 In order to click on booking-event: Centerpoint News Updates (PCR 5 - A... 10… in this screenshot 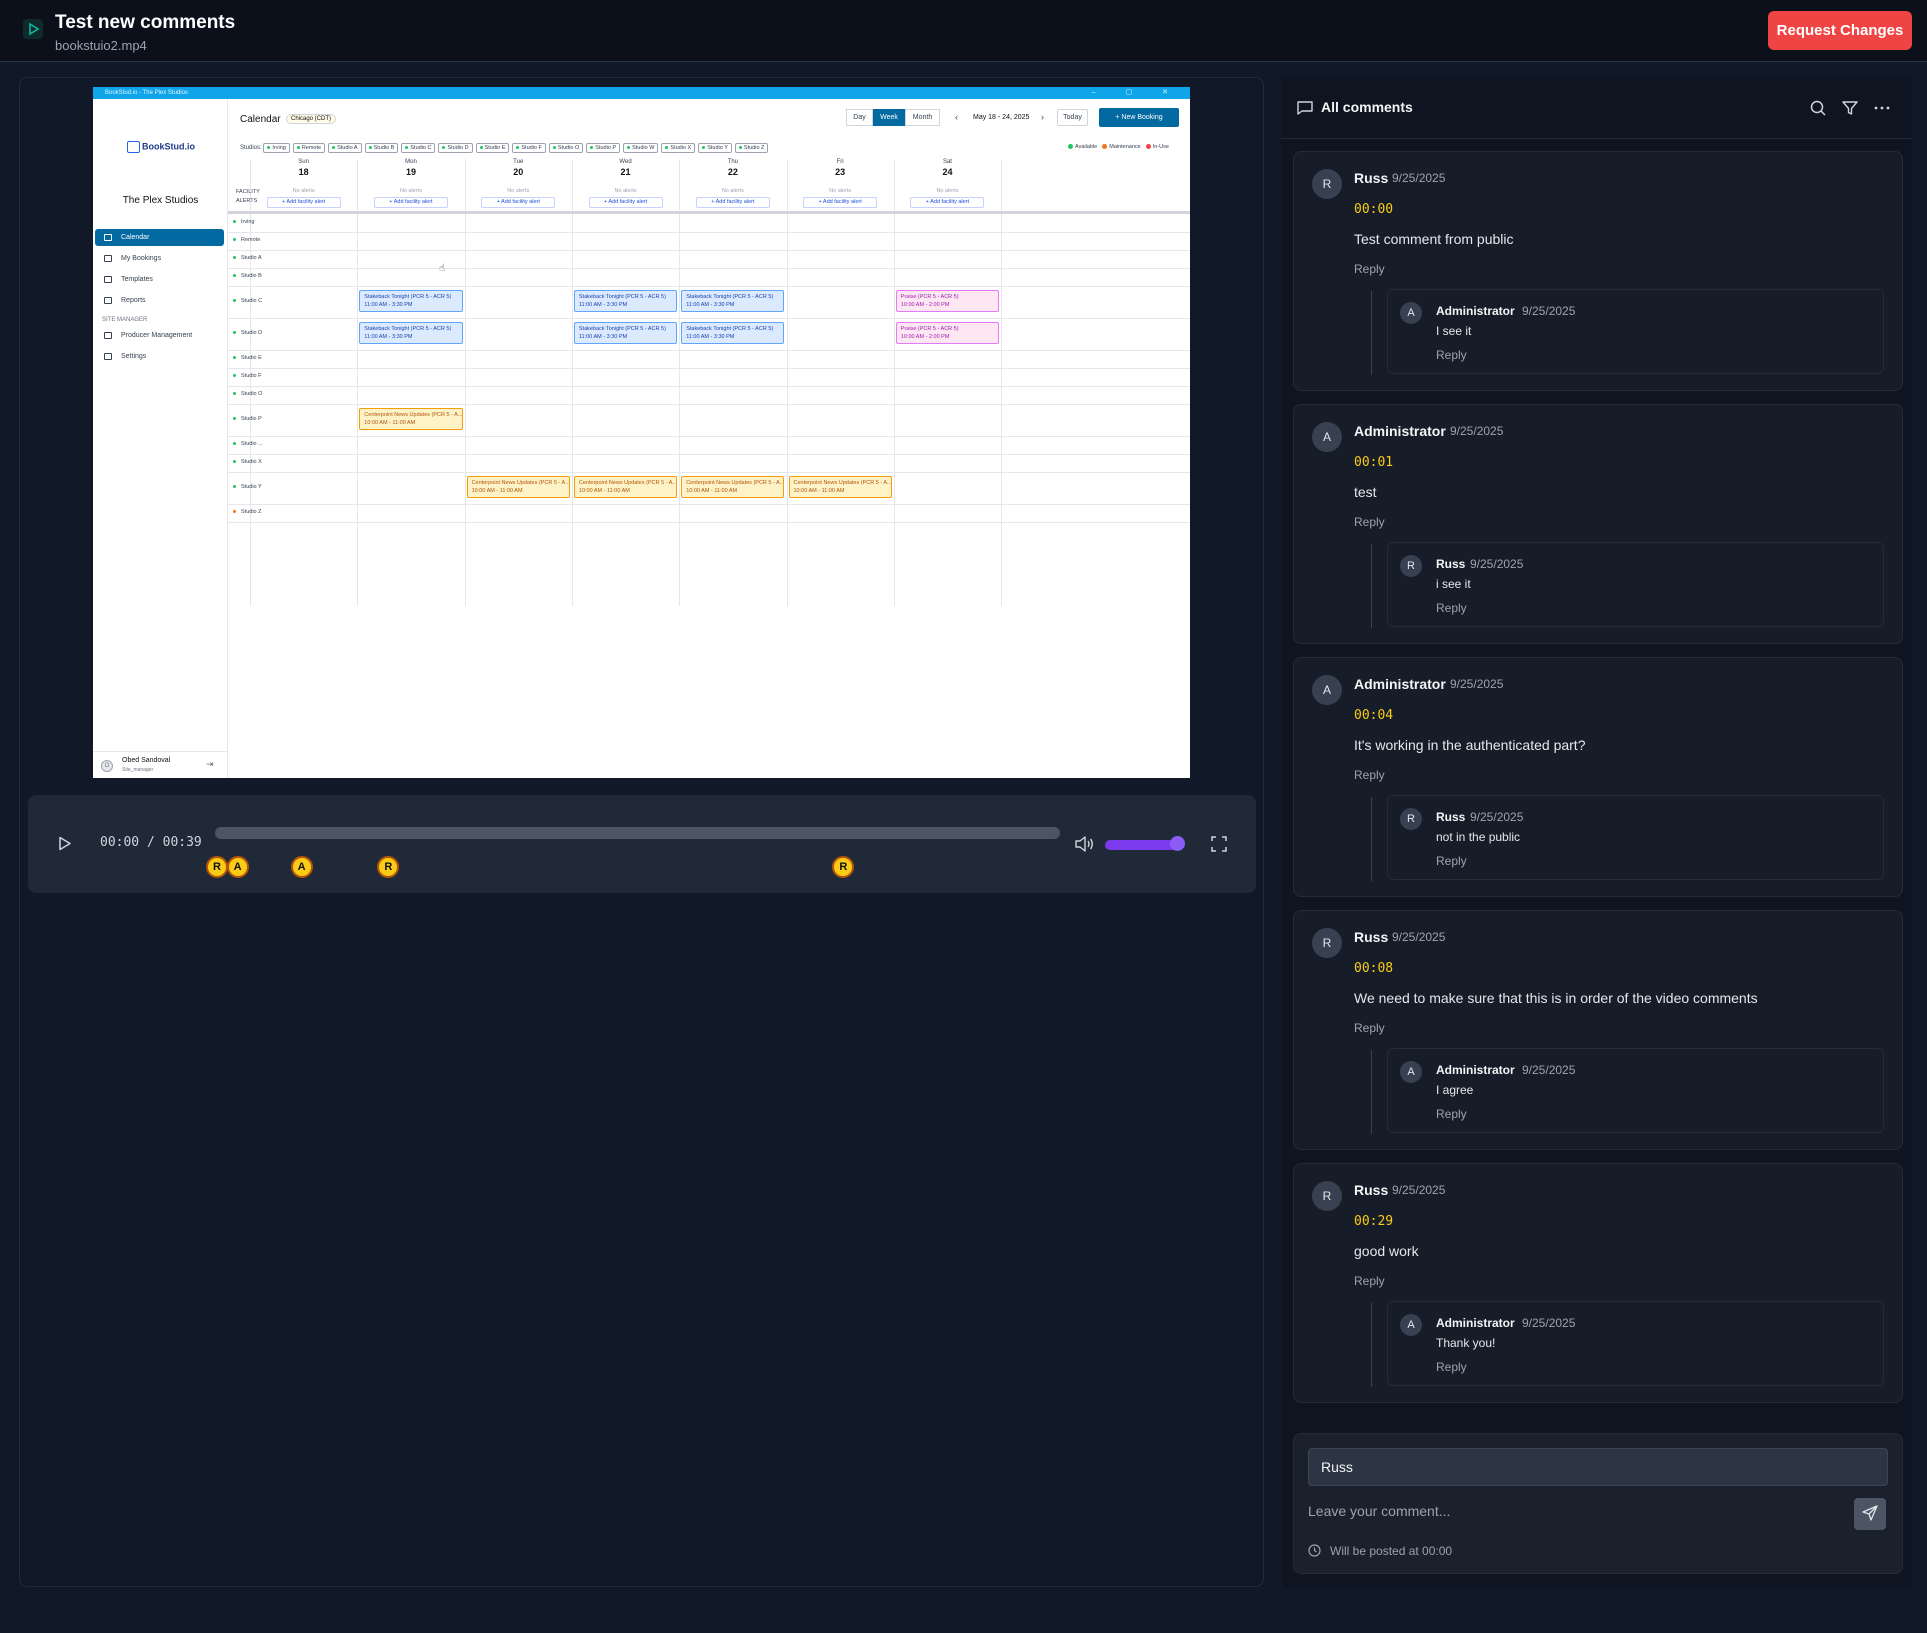, I will do `click(411, 419)`.